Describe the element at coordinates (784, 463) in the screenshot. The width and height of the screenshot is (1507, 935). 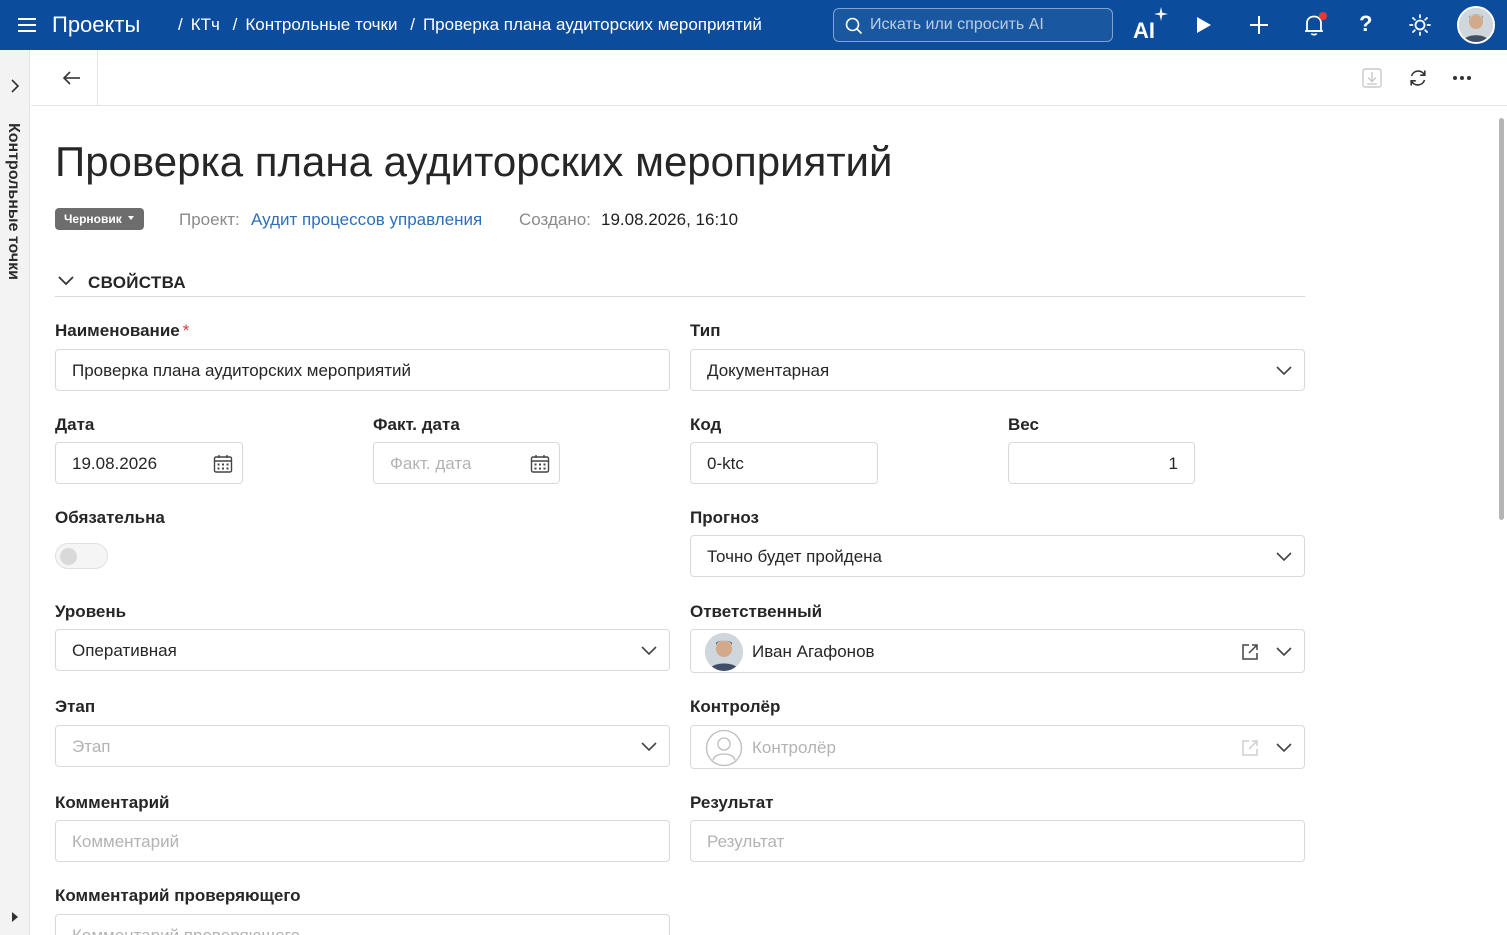
I see `code-input: 0-ktc` at that location.